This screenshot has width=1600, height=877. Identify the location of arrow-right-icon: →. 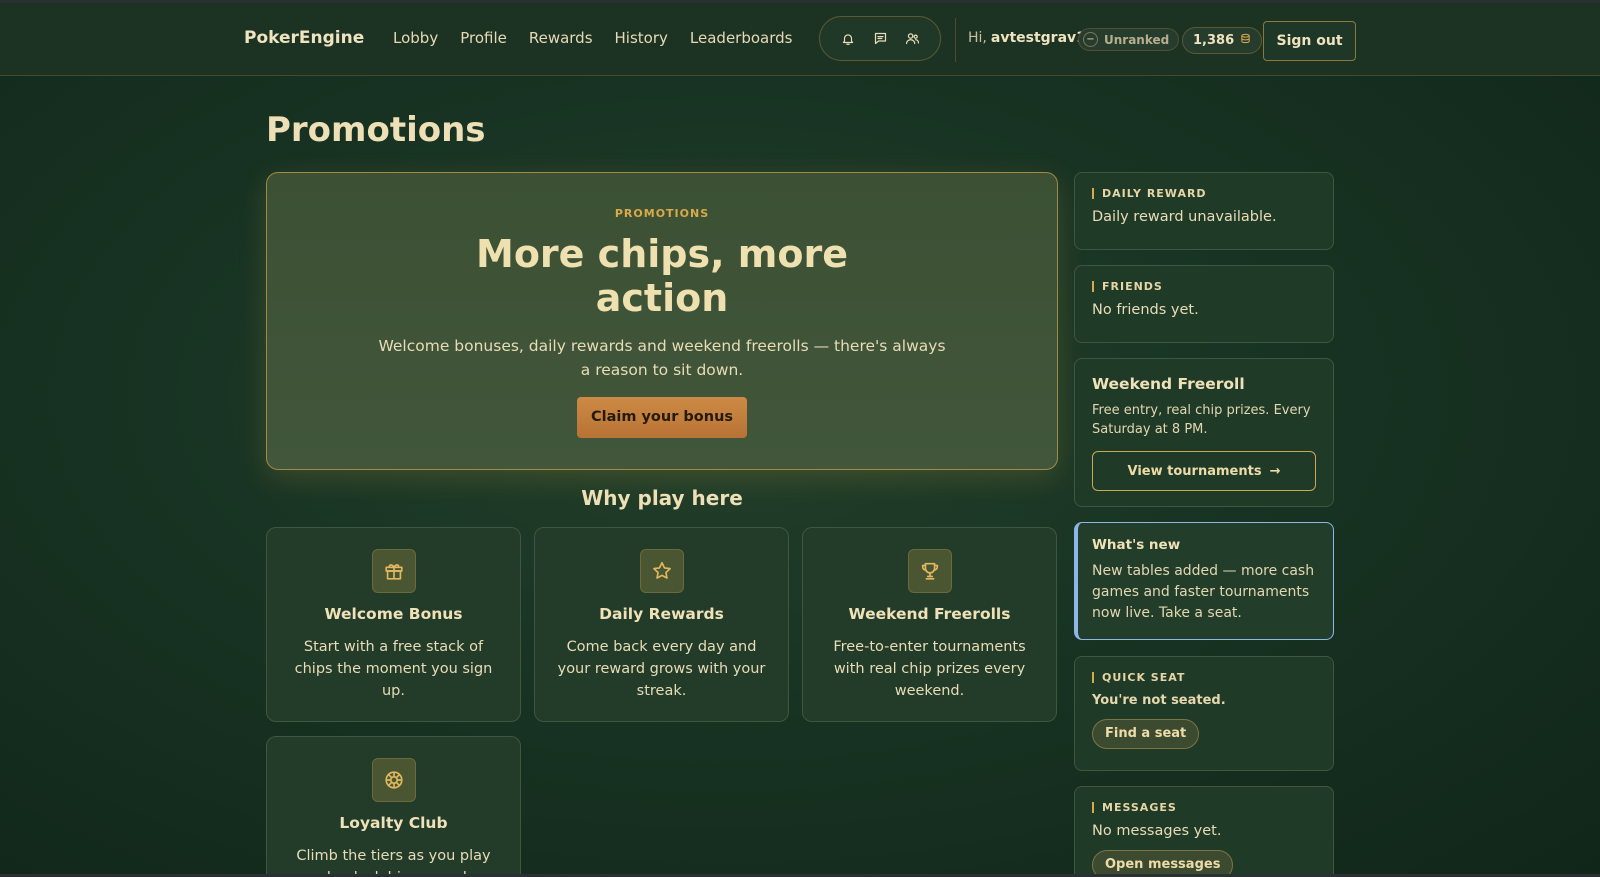
(1275, 471).